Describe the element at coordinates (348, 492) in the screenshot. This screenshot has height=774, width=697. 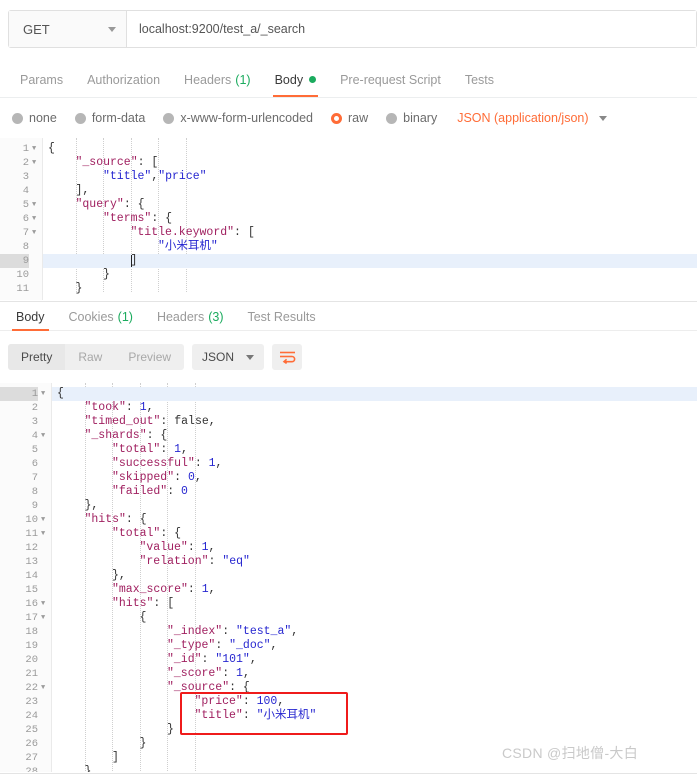
I see `code-line: 8 "failed": 0` at that location.